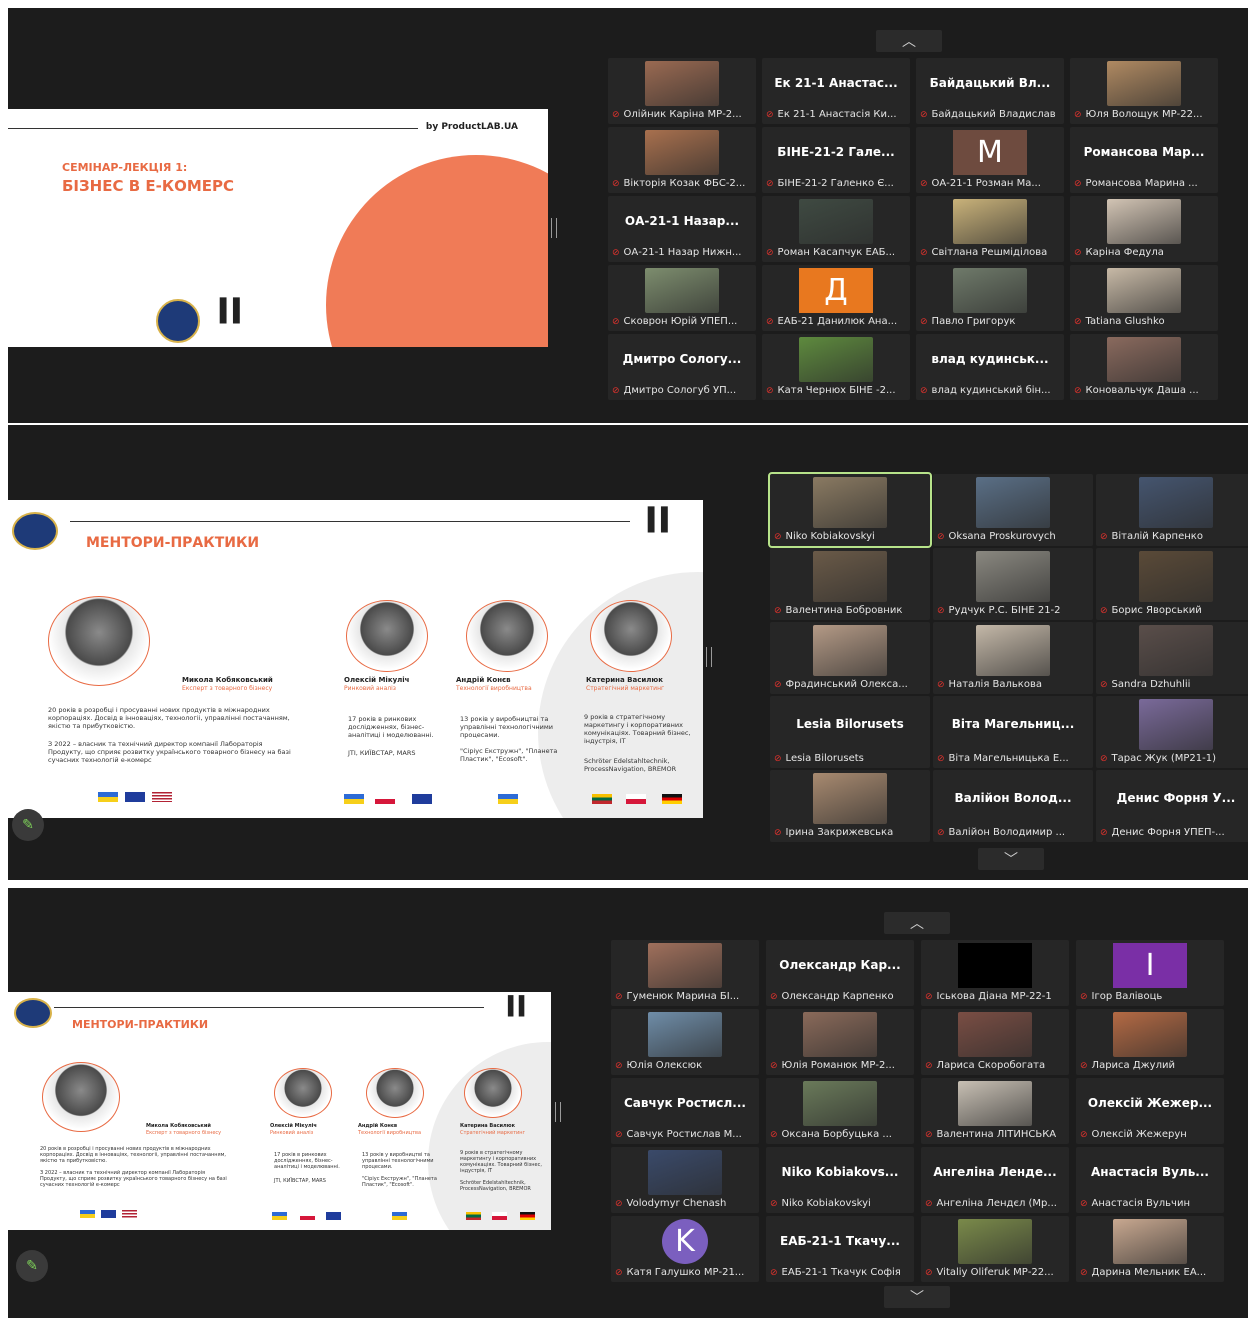 The height and width of the screenshot is (1320, 1248). Describe the element at coordinates (850, 584) in the screenshot. I see `participant-tile: ⊘ Валентина Бобровник` at that location.